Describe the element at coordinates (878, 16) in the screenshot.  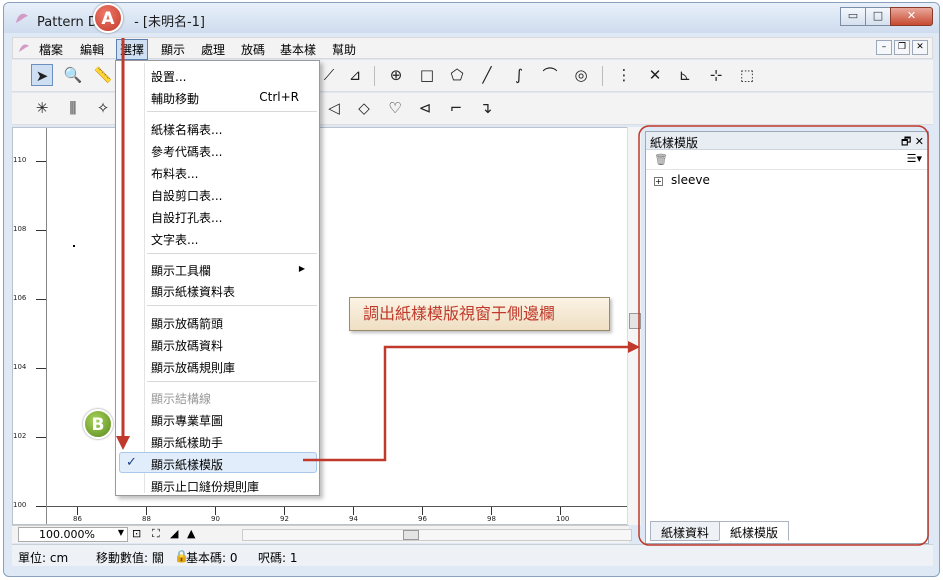
I see `maximize-button: □` at that location.